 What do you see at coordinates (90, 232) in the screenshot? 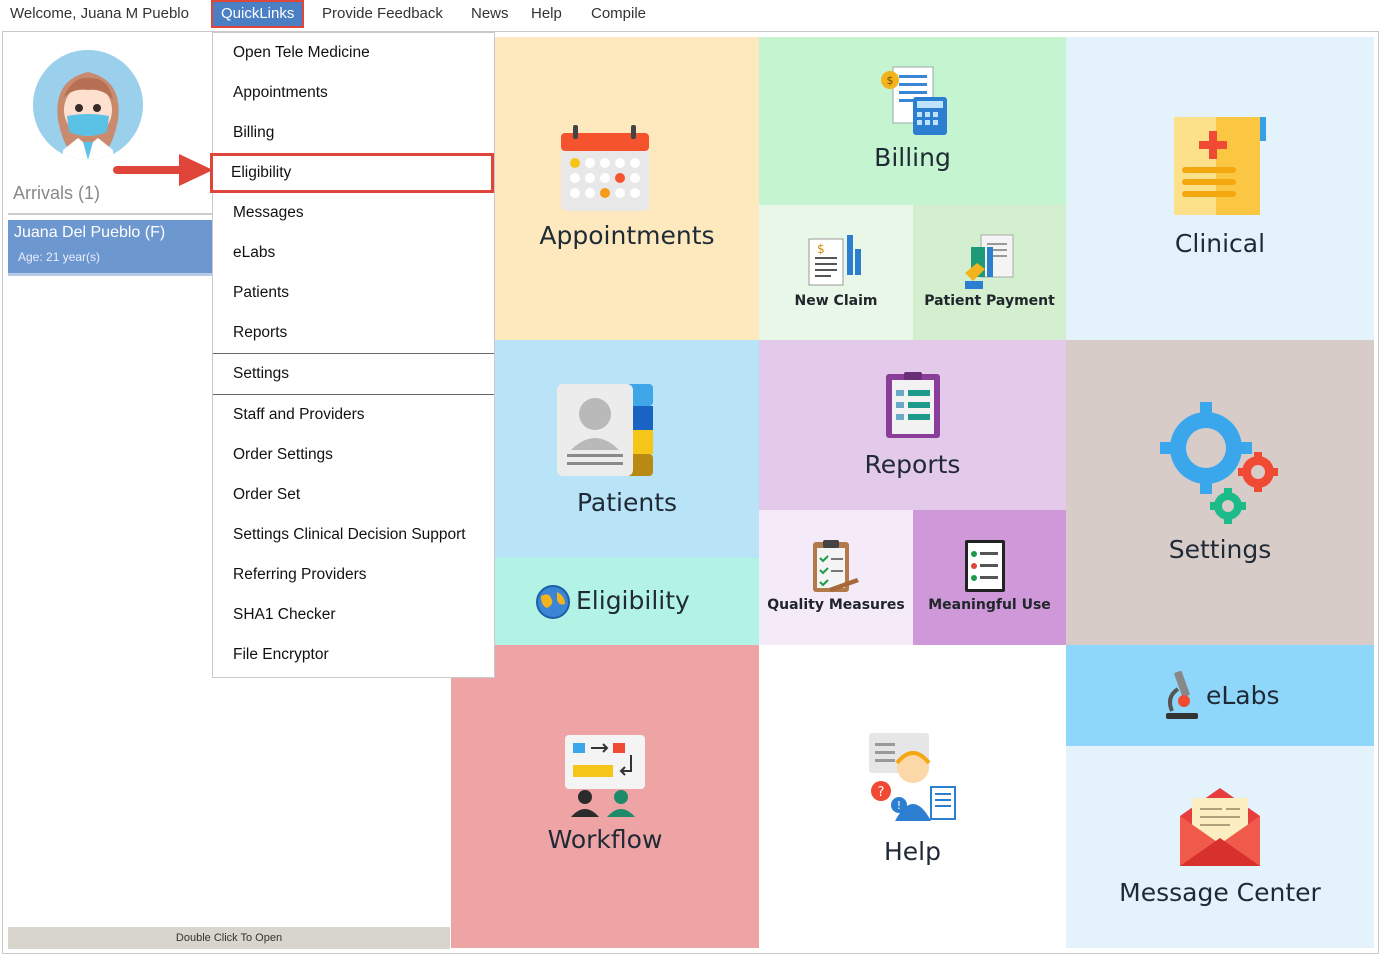
I see `patient-name: Juana Del Pueblo (F)` at bounding box center [90, 232].